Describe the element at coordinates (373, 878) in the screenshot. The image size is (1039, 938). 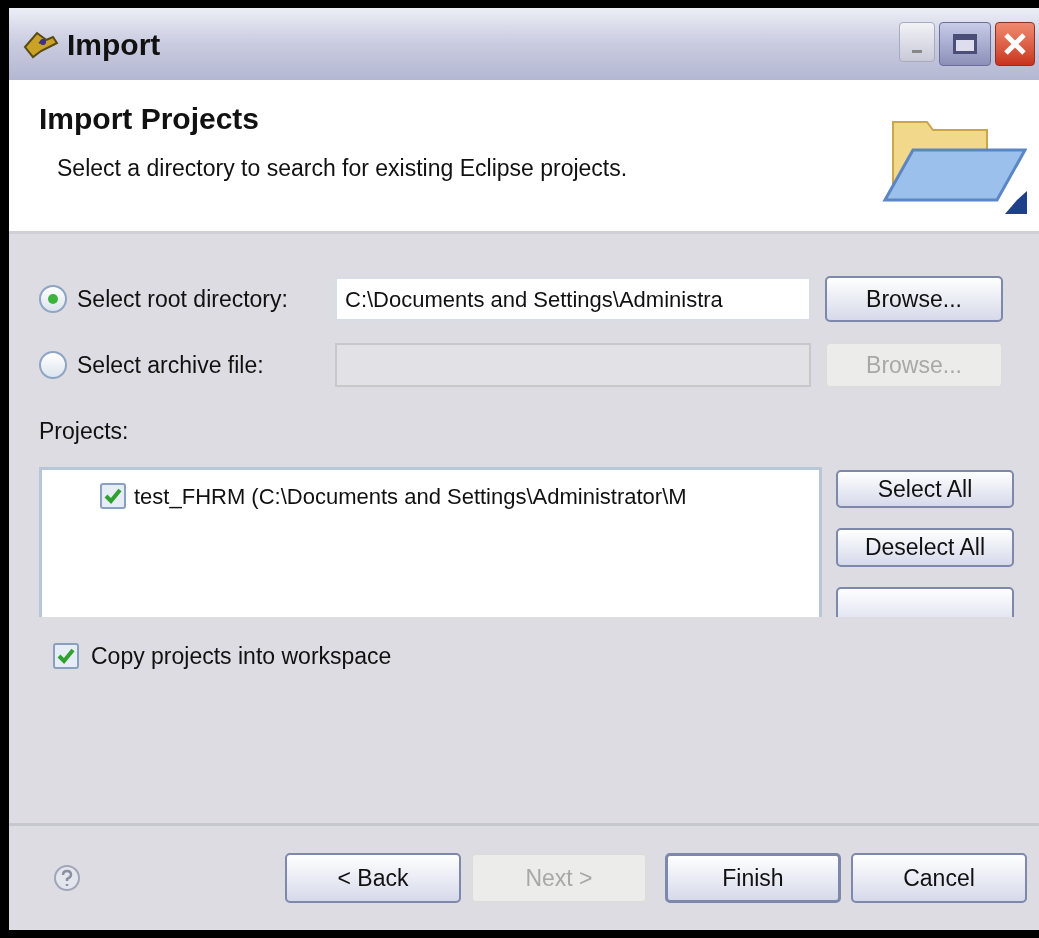
I see `dialog-button: < Back` at that location.